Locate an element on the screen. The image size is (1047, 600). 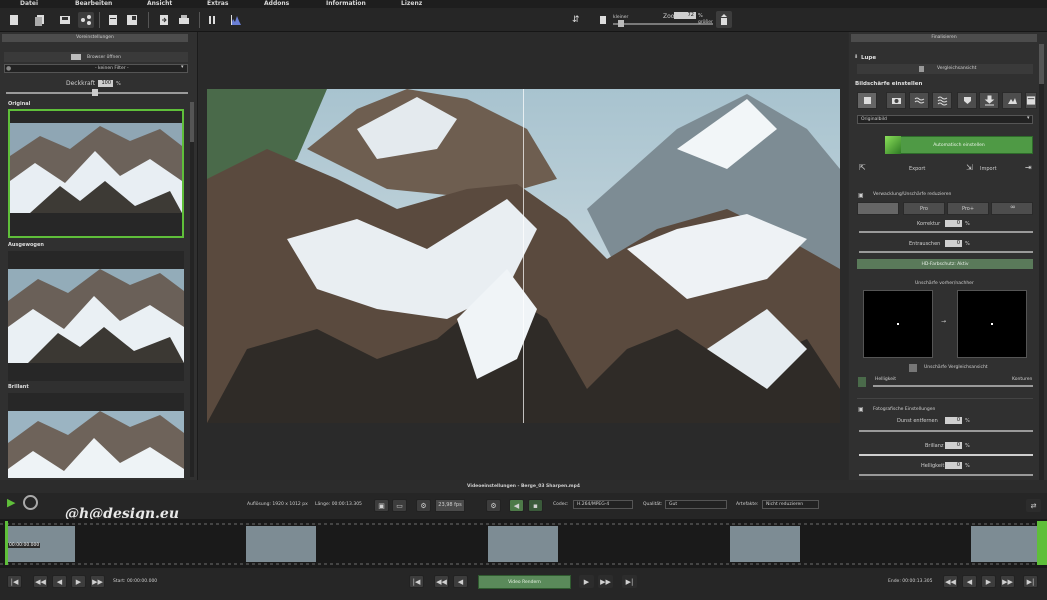
compare-toggle-icon: ⇵ is located at coordinates (576, 20).